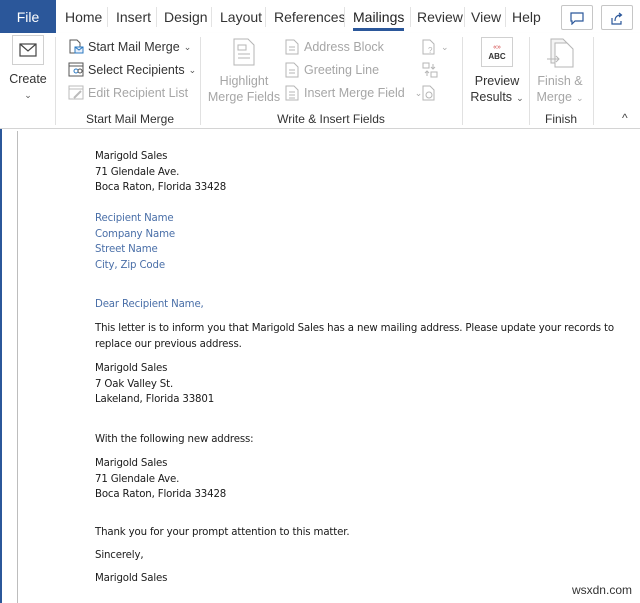  Describe the element at coordinates (491, 97) in the screenshot. I see `preview-label-line2: Results` at that location.